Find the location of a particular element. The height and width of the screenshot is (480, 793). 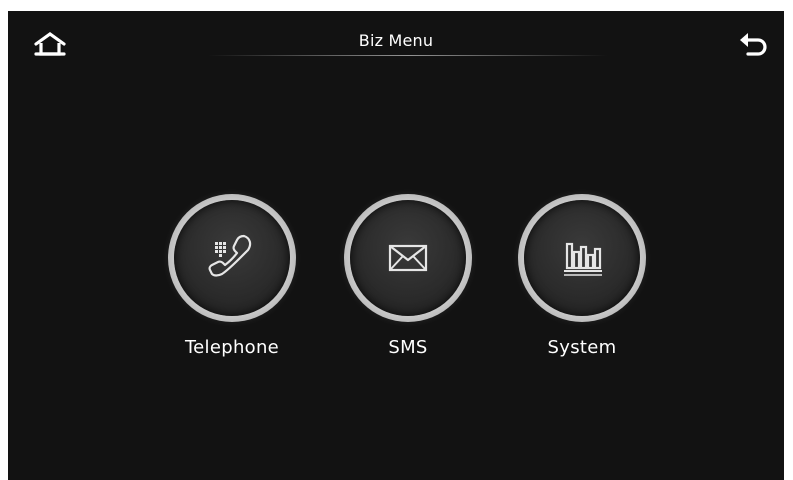

sms-button-ring is located at coordinates (408, 258).